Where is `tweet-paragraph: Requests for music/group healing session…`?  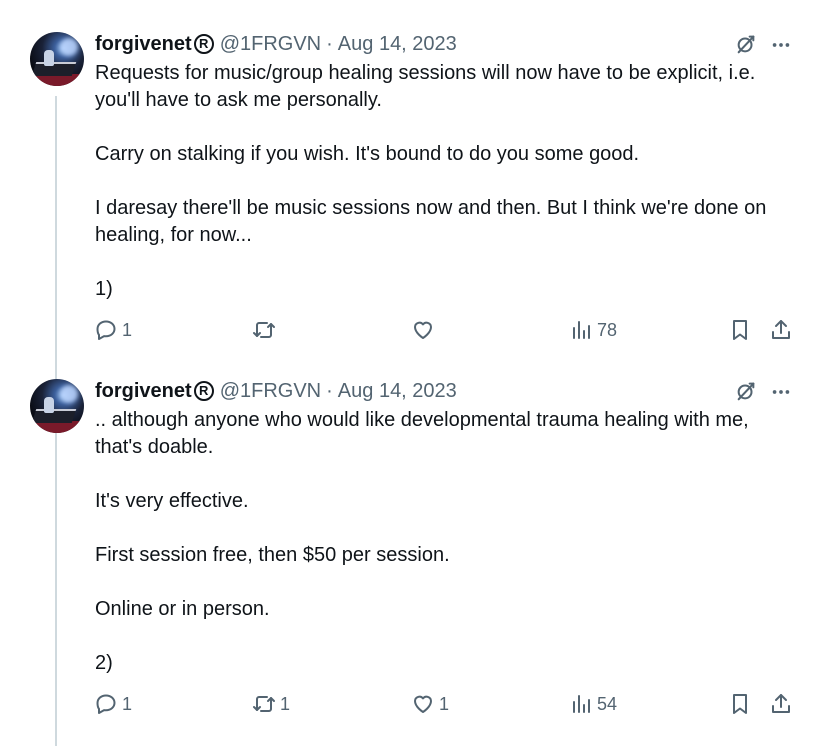 tweet-paragraph: Requests for music/group healing session… is located at coordinates (425, 86).